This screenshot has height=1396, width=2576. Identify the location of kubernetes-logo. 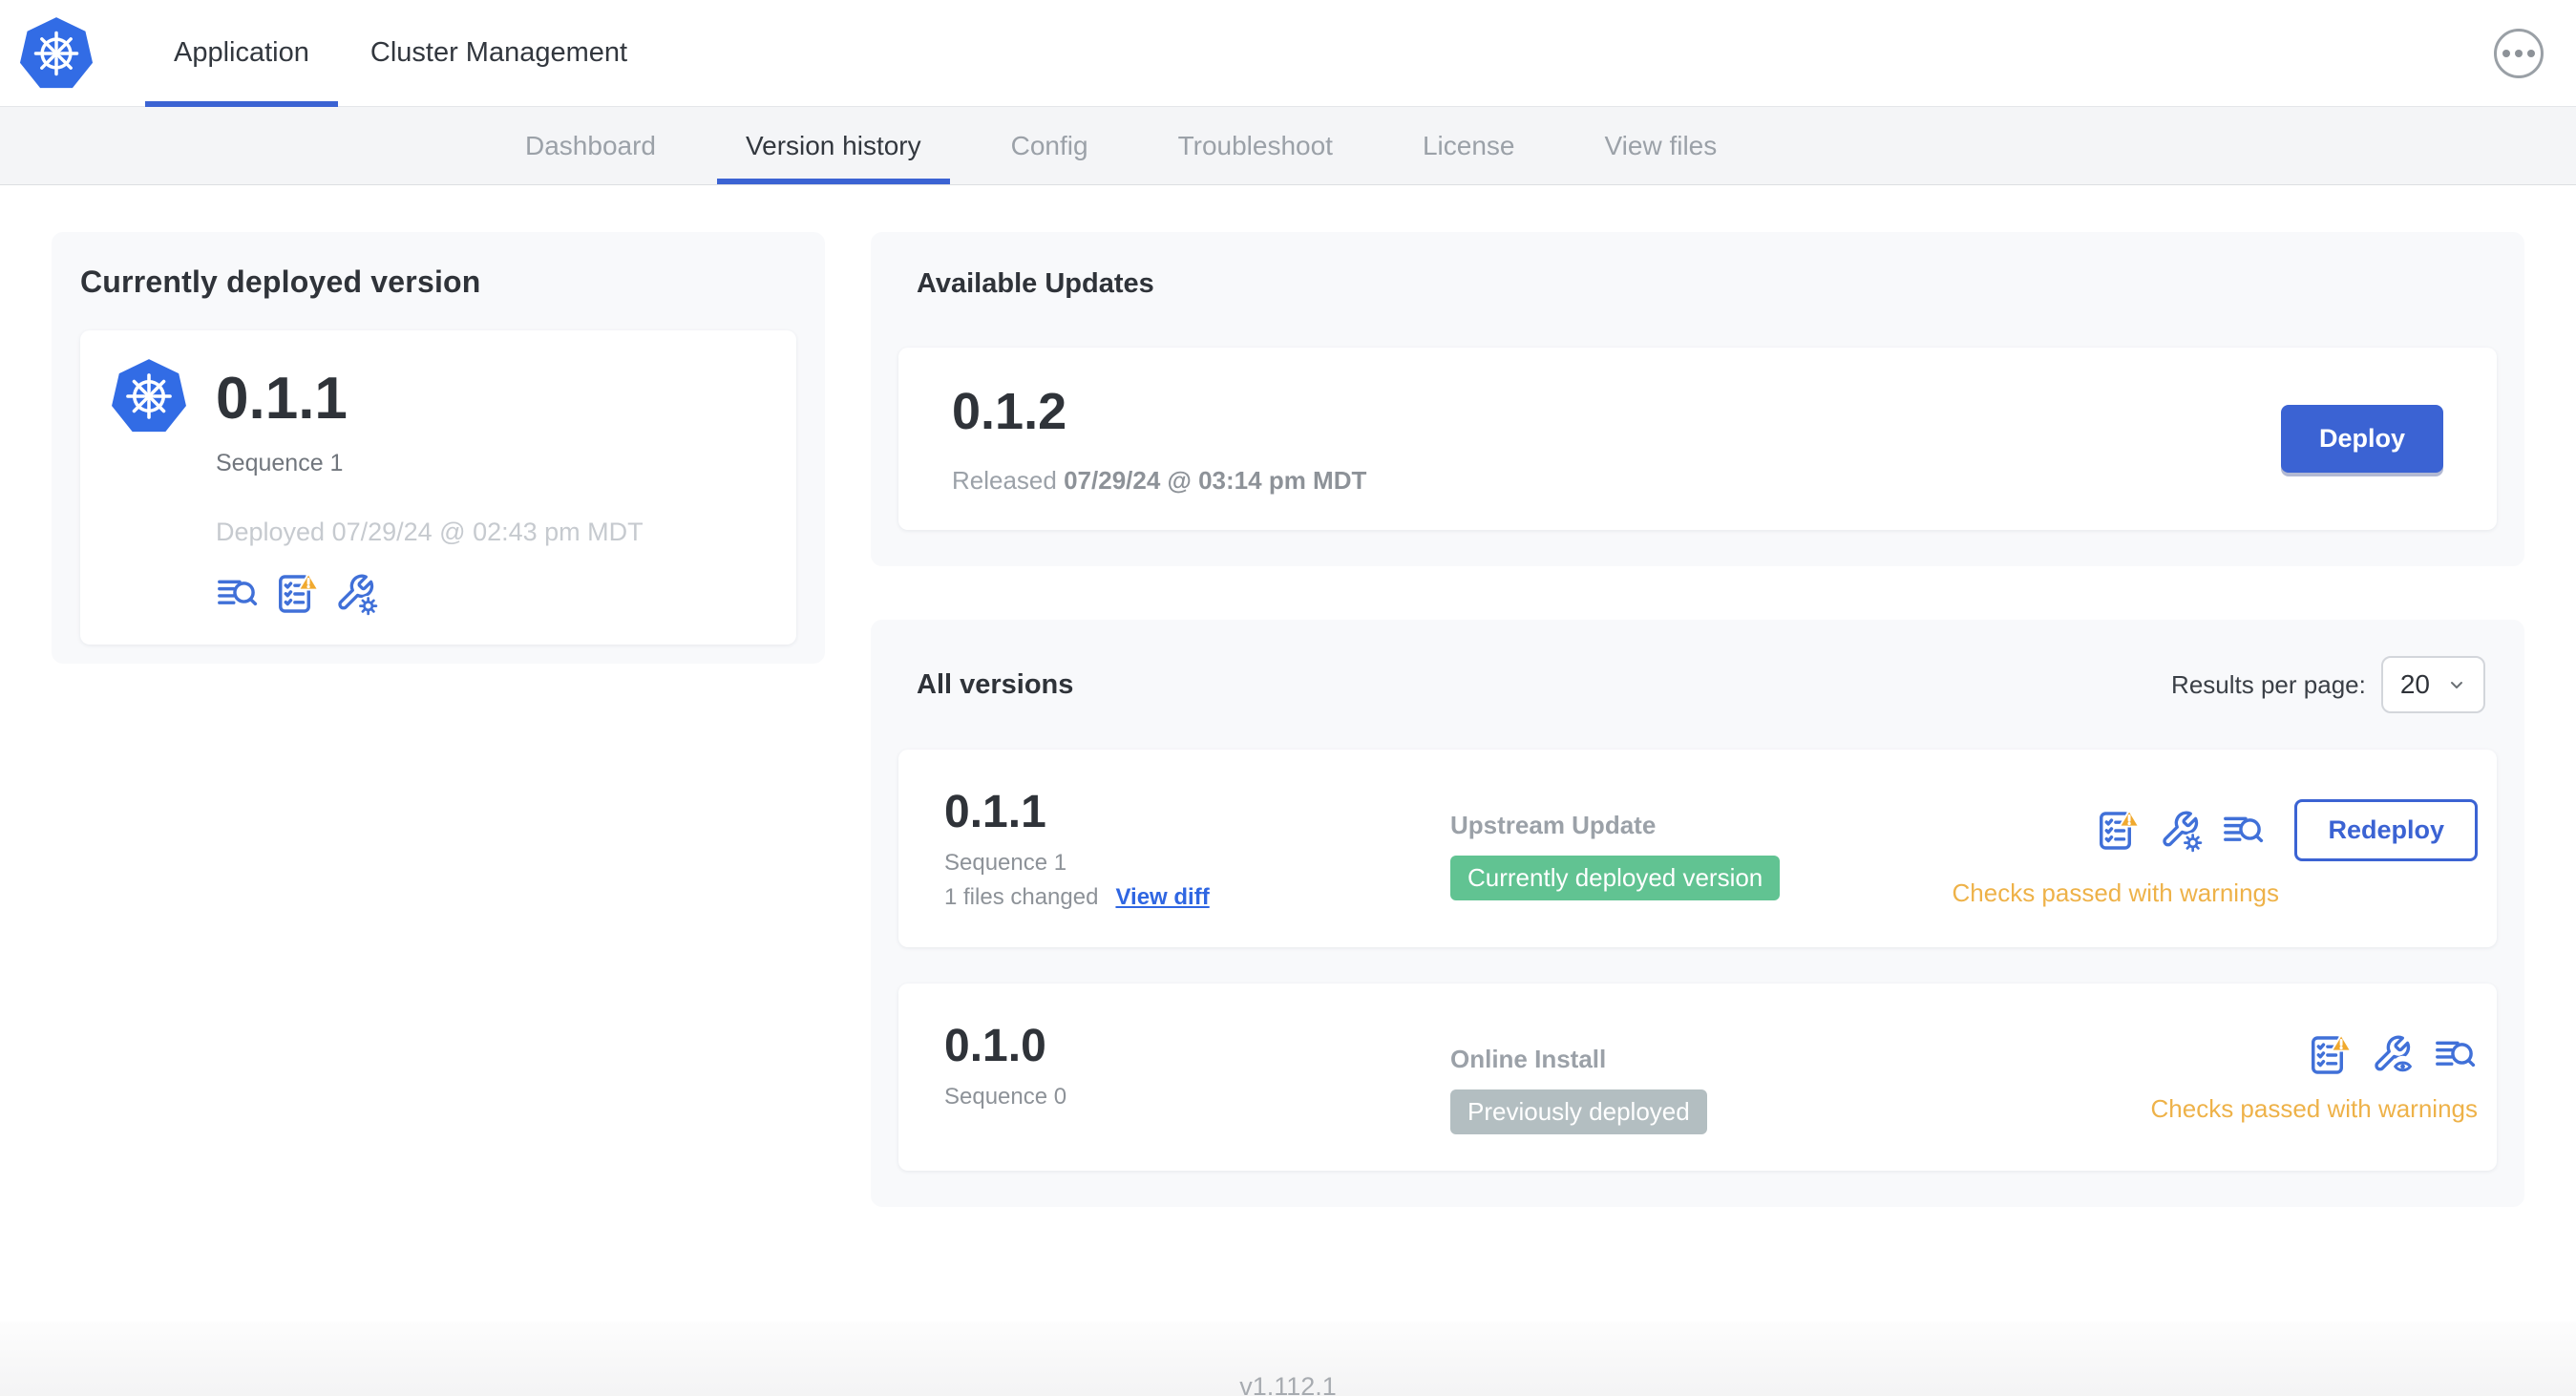
(56, 53).